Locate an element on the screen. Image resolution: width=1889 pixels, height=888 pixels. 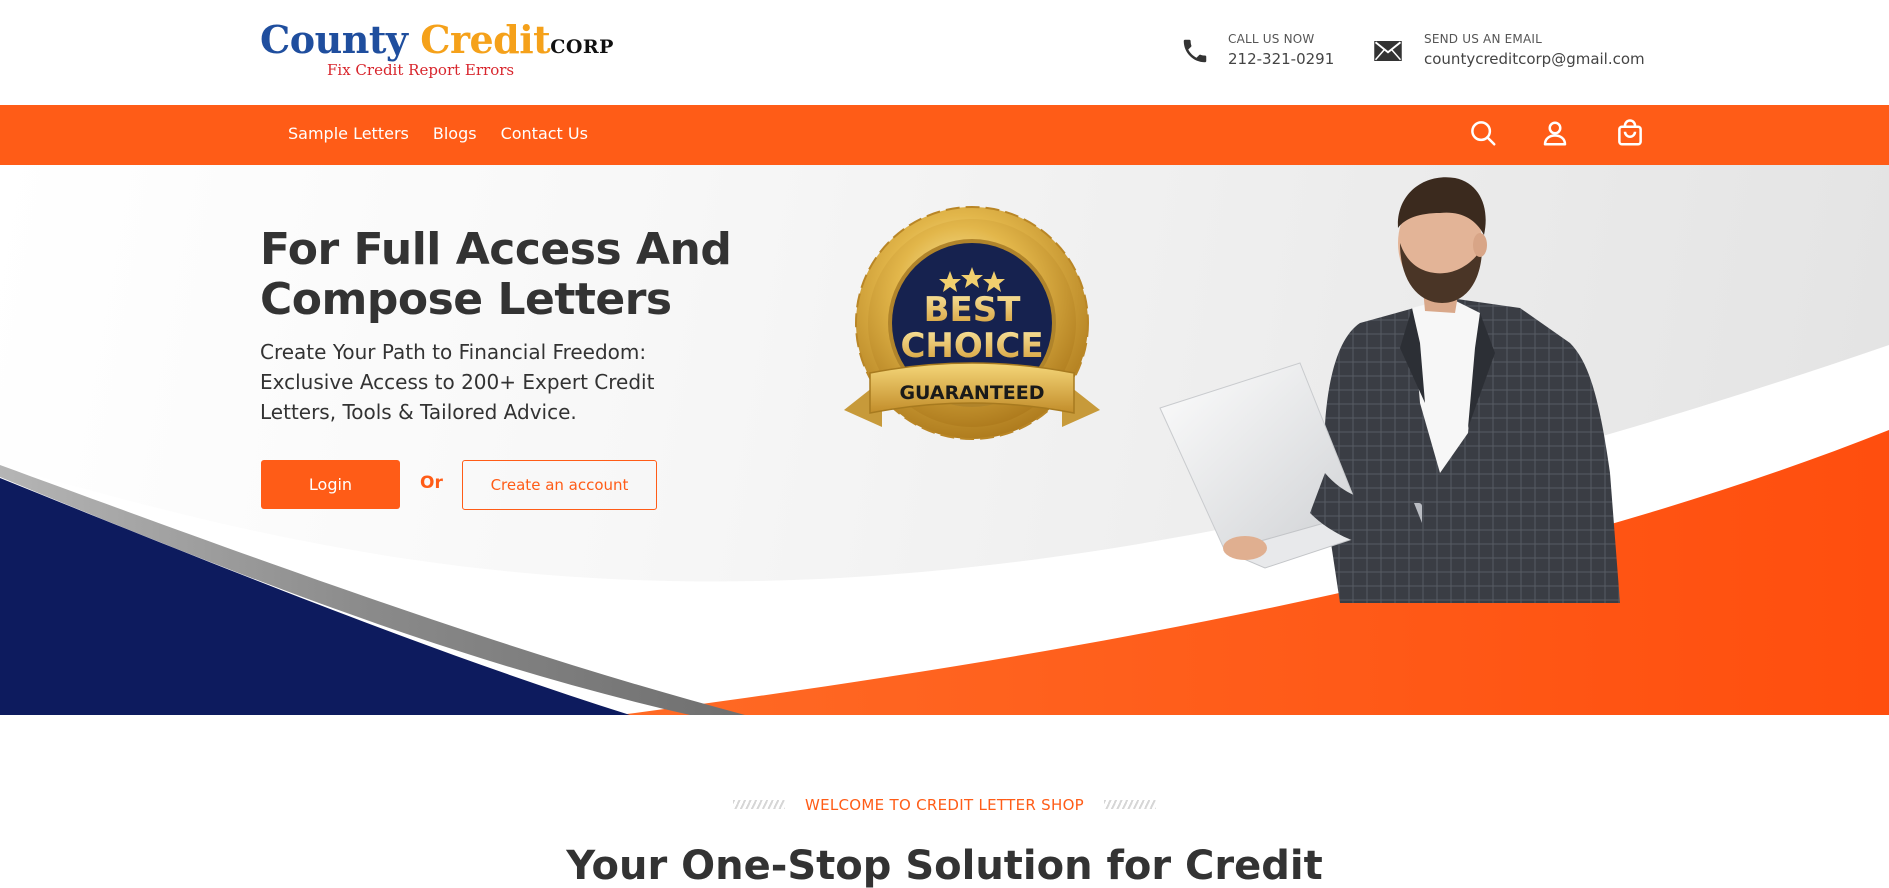
create-account-button: Create an account is located at coordinates (559, 485).